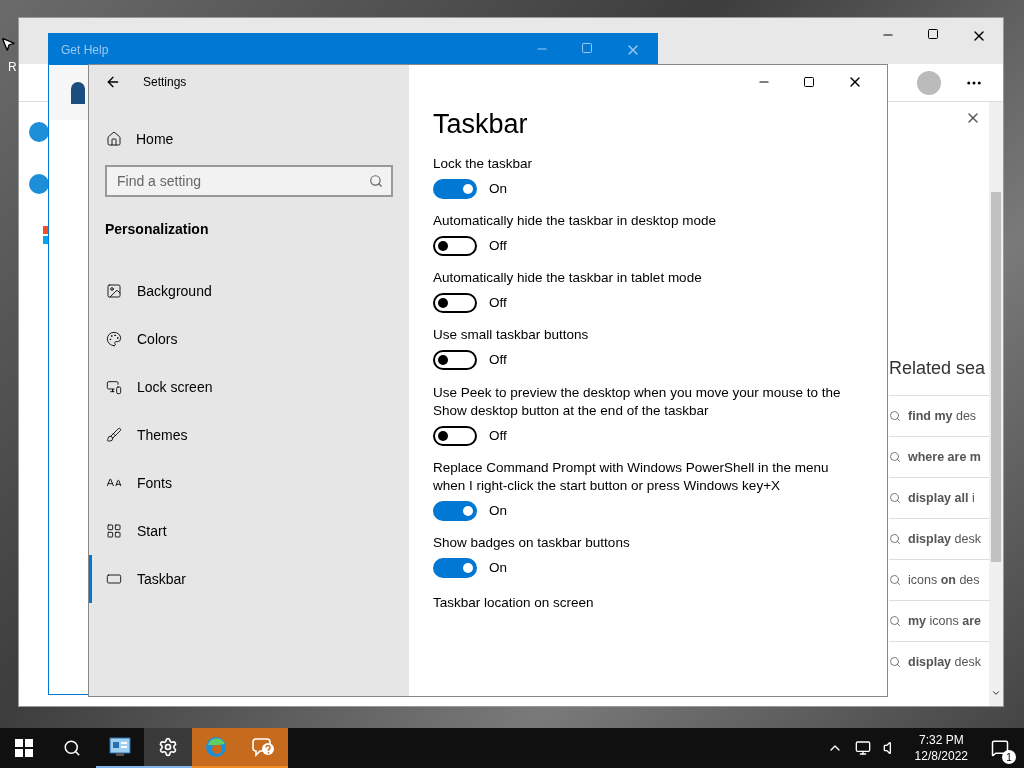  Describe the element at coordinates (162, 579) in the screenshot. I see `nav-label: Taskbar` at that location.